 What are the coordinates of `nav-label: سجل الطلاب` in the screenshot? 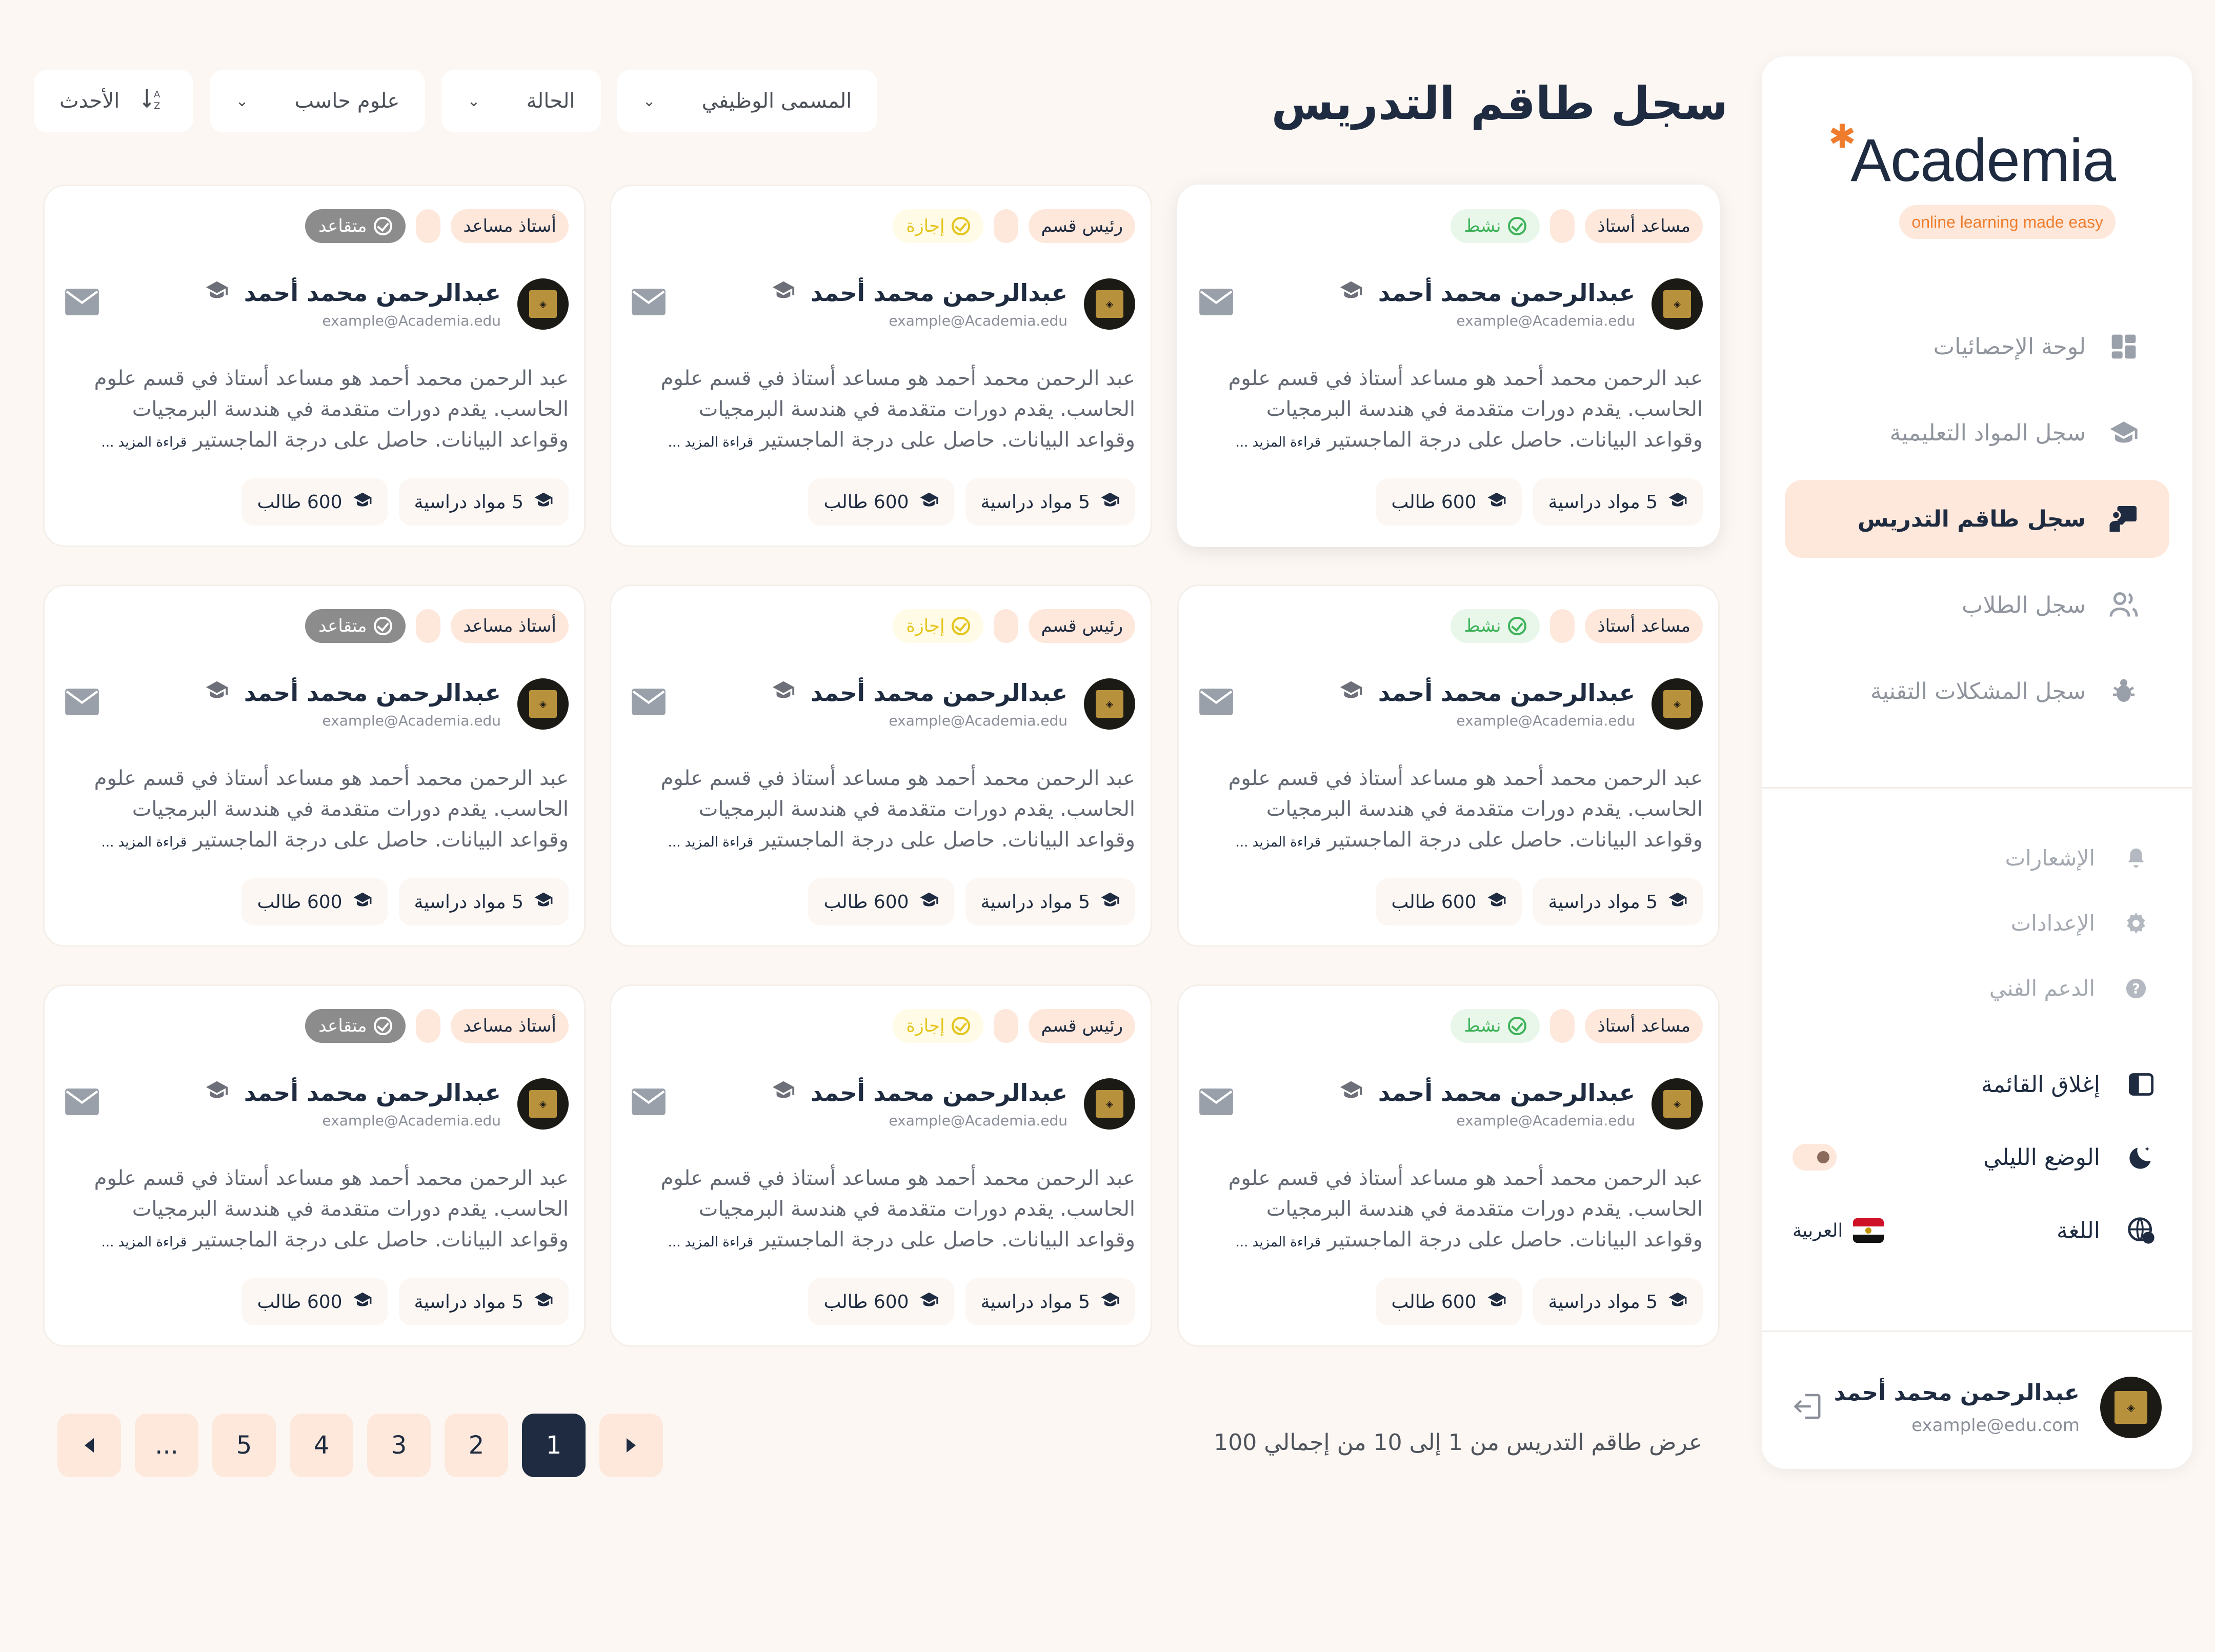 It's located at (2024, 605).